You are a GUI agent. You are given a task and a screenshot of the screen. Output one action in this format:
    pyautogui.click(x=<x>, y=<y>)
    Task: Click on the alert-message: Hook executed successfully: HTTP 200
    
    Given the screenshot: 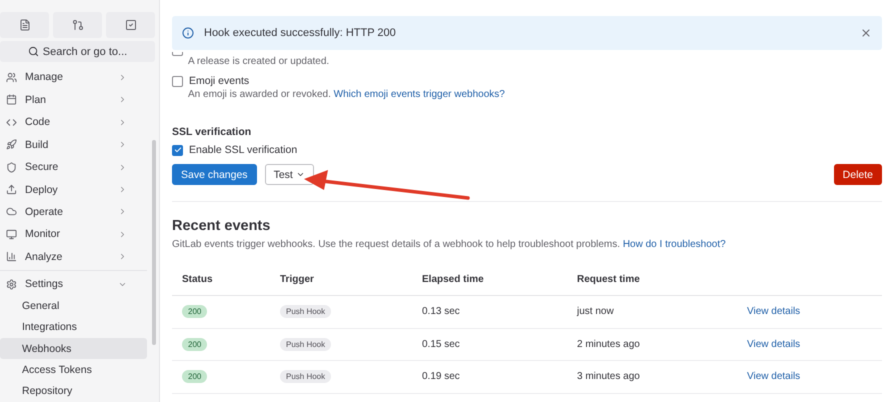 What is the action you would take?
    pyautogui.click(x=300, y=33)
    